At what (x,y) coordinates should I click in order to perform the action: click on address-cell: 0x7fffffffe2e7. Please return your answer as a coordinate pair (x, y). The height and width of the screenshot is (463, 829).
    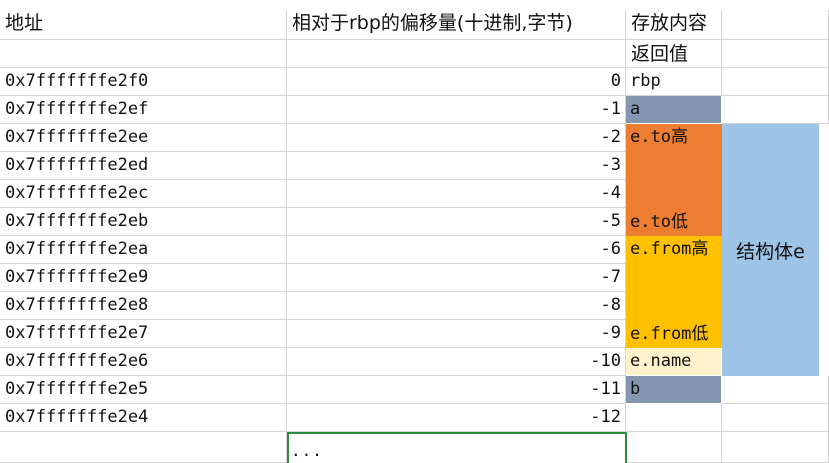
    Looking at the image, I should click on (143, 334).